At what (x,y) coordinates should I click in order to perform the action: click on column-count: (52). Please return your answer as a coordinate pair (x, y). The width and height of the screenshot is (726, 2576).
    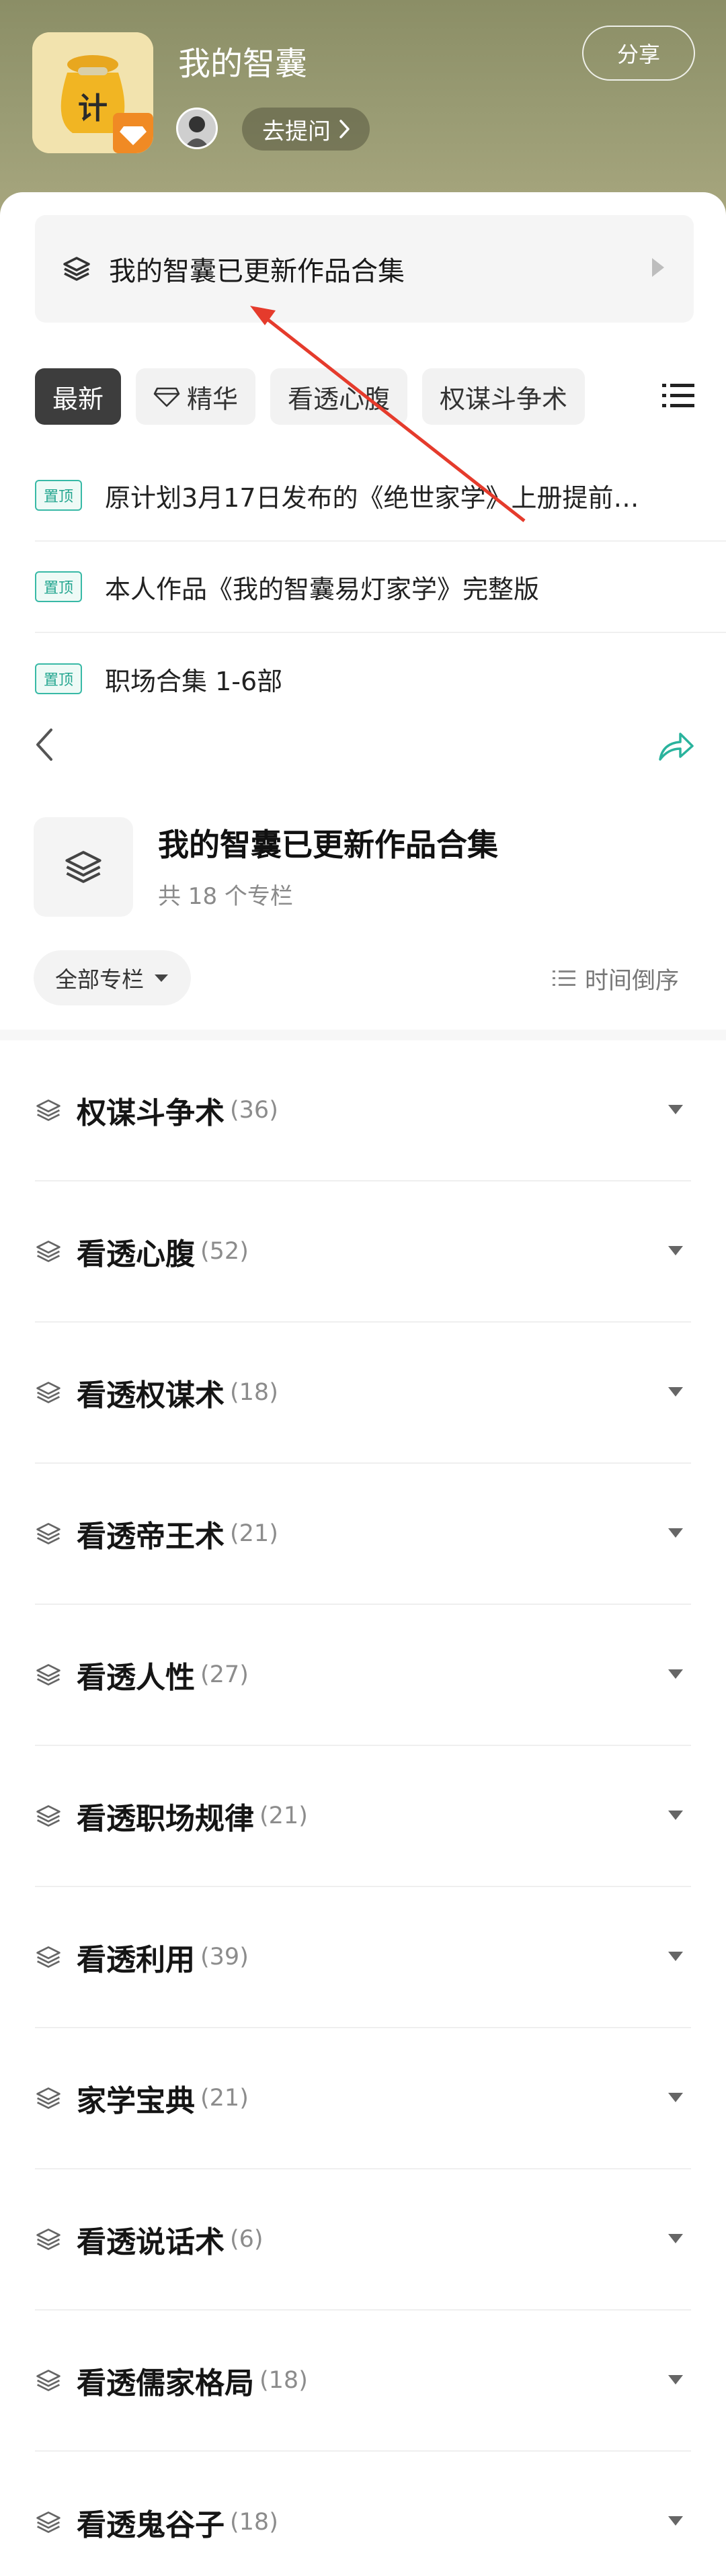
    Looking at the image, I should click on (224, 1251).